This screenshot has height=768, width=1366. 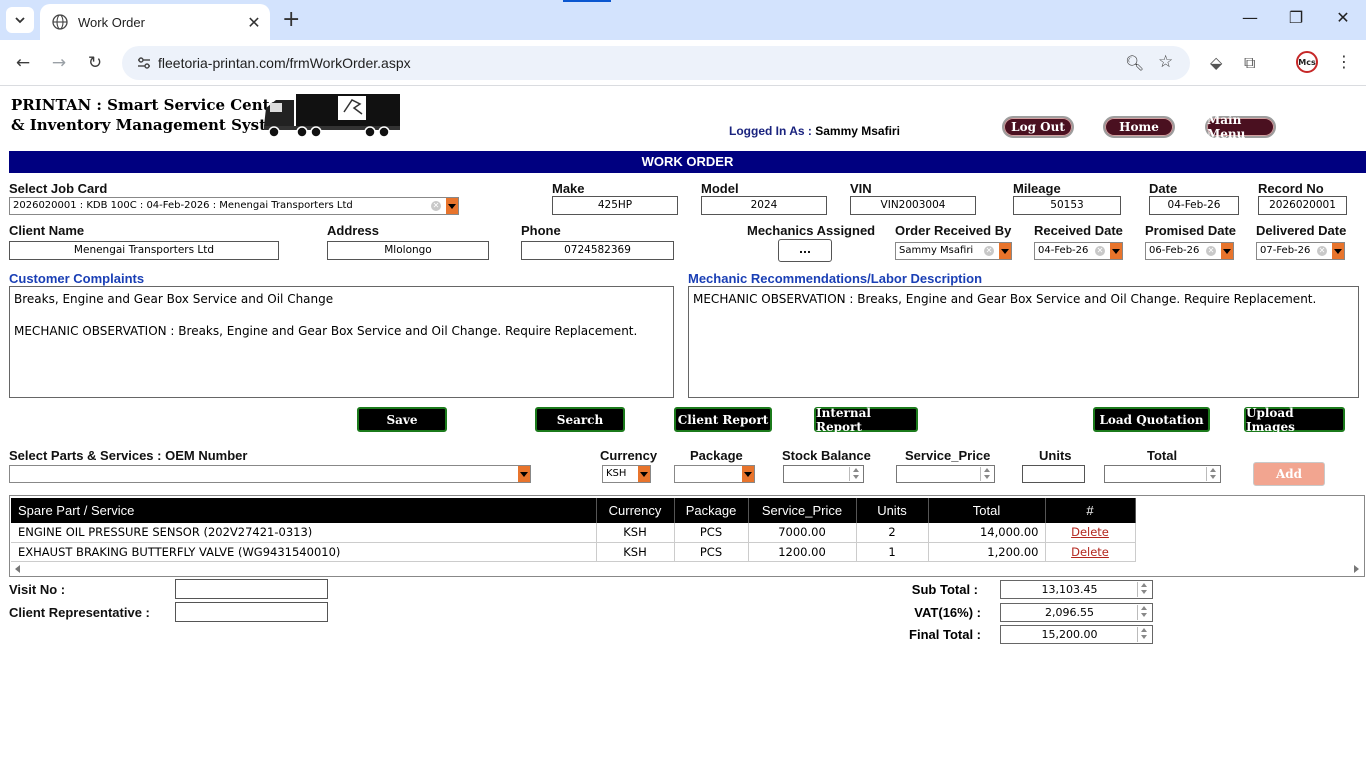 What do you see at coordinates (626, 474) in the screenshot?
I see `currency-select: KSH` at bounding box center [626, 474].